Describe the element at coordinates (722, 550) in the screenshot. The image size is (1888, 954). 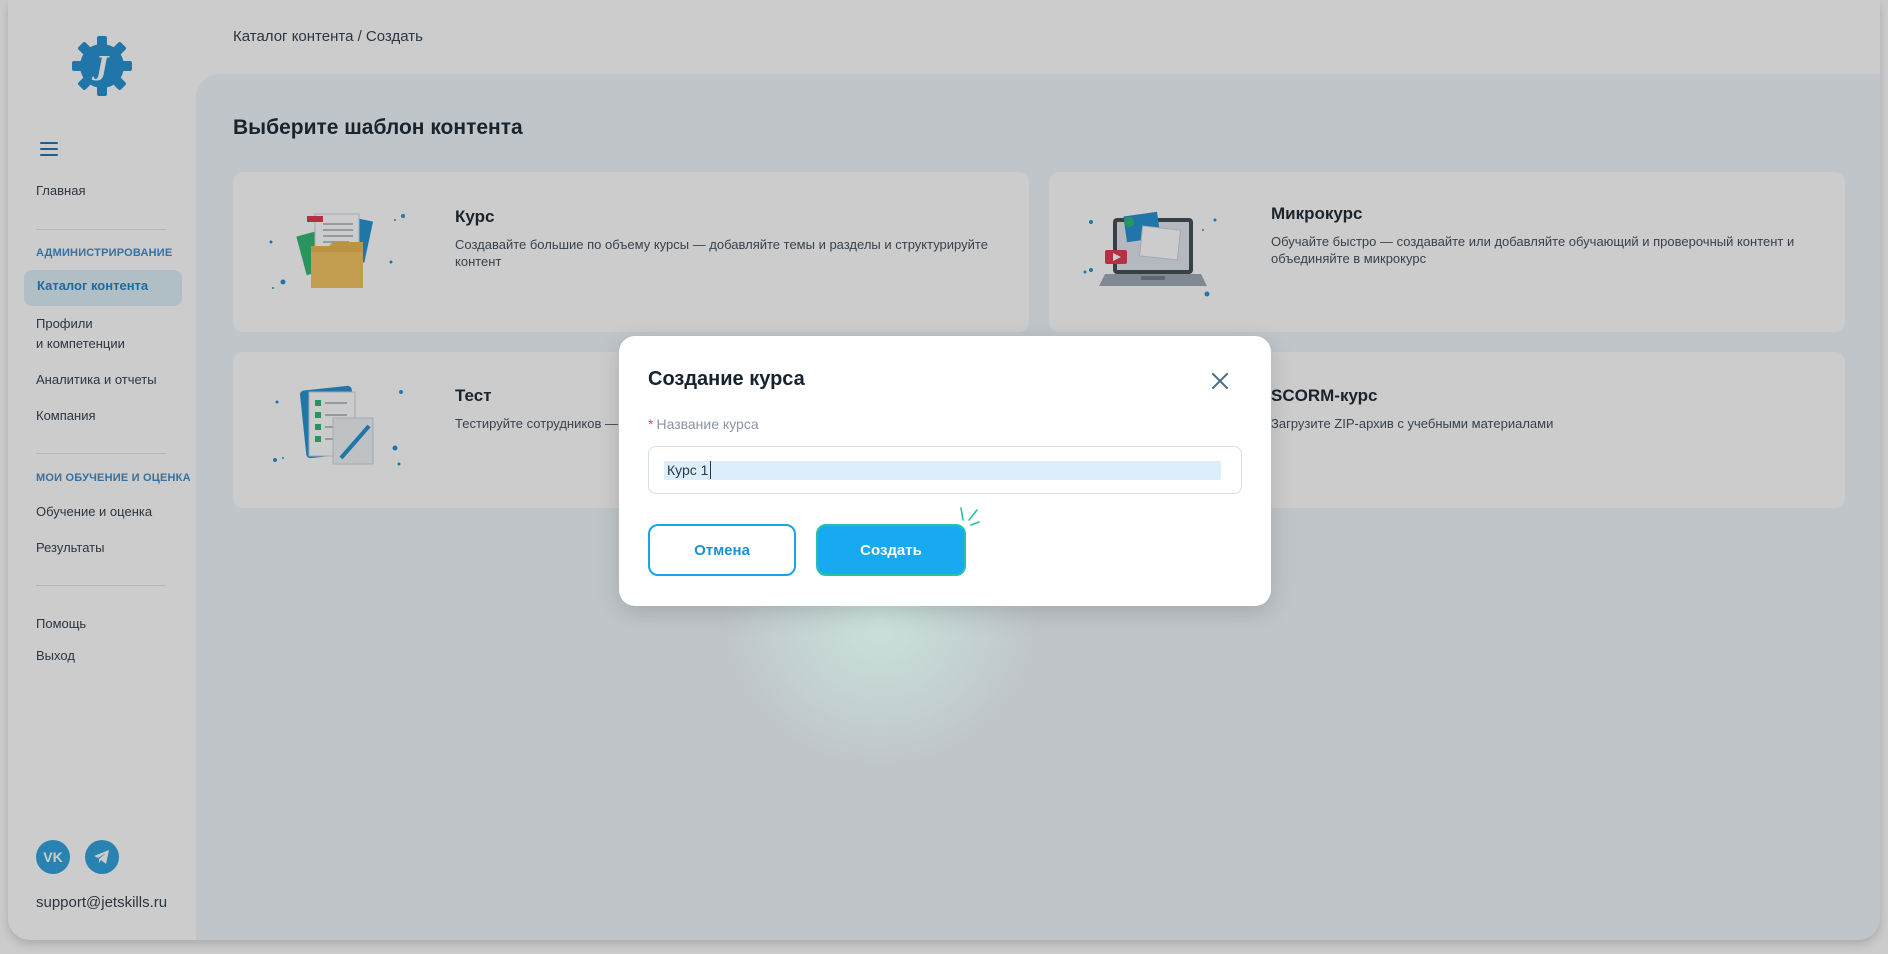
I see `cancel-button: Отмена` at that location.